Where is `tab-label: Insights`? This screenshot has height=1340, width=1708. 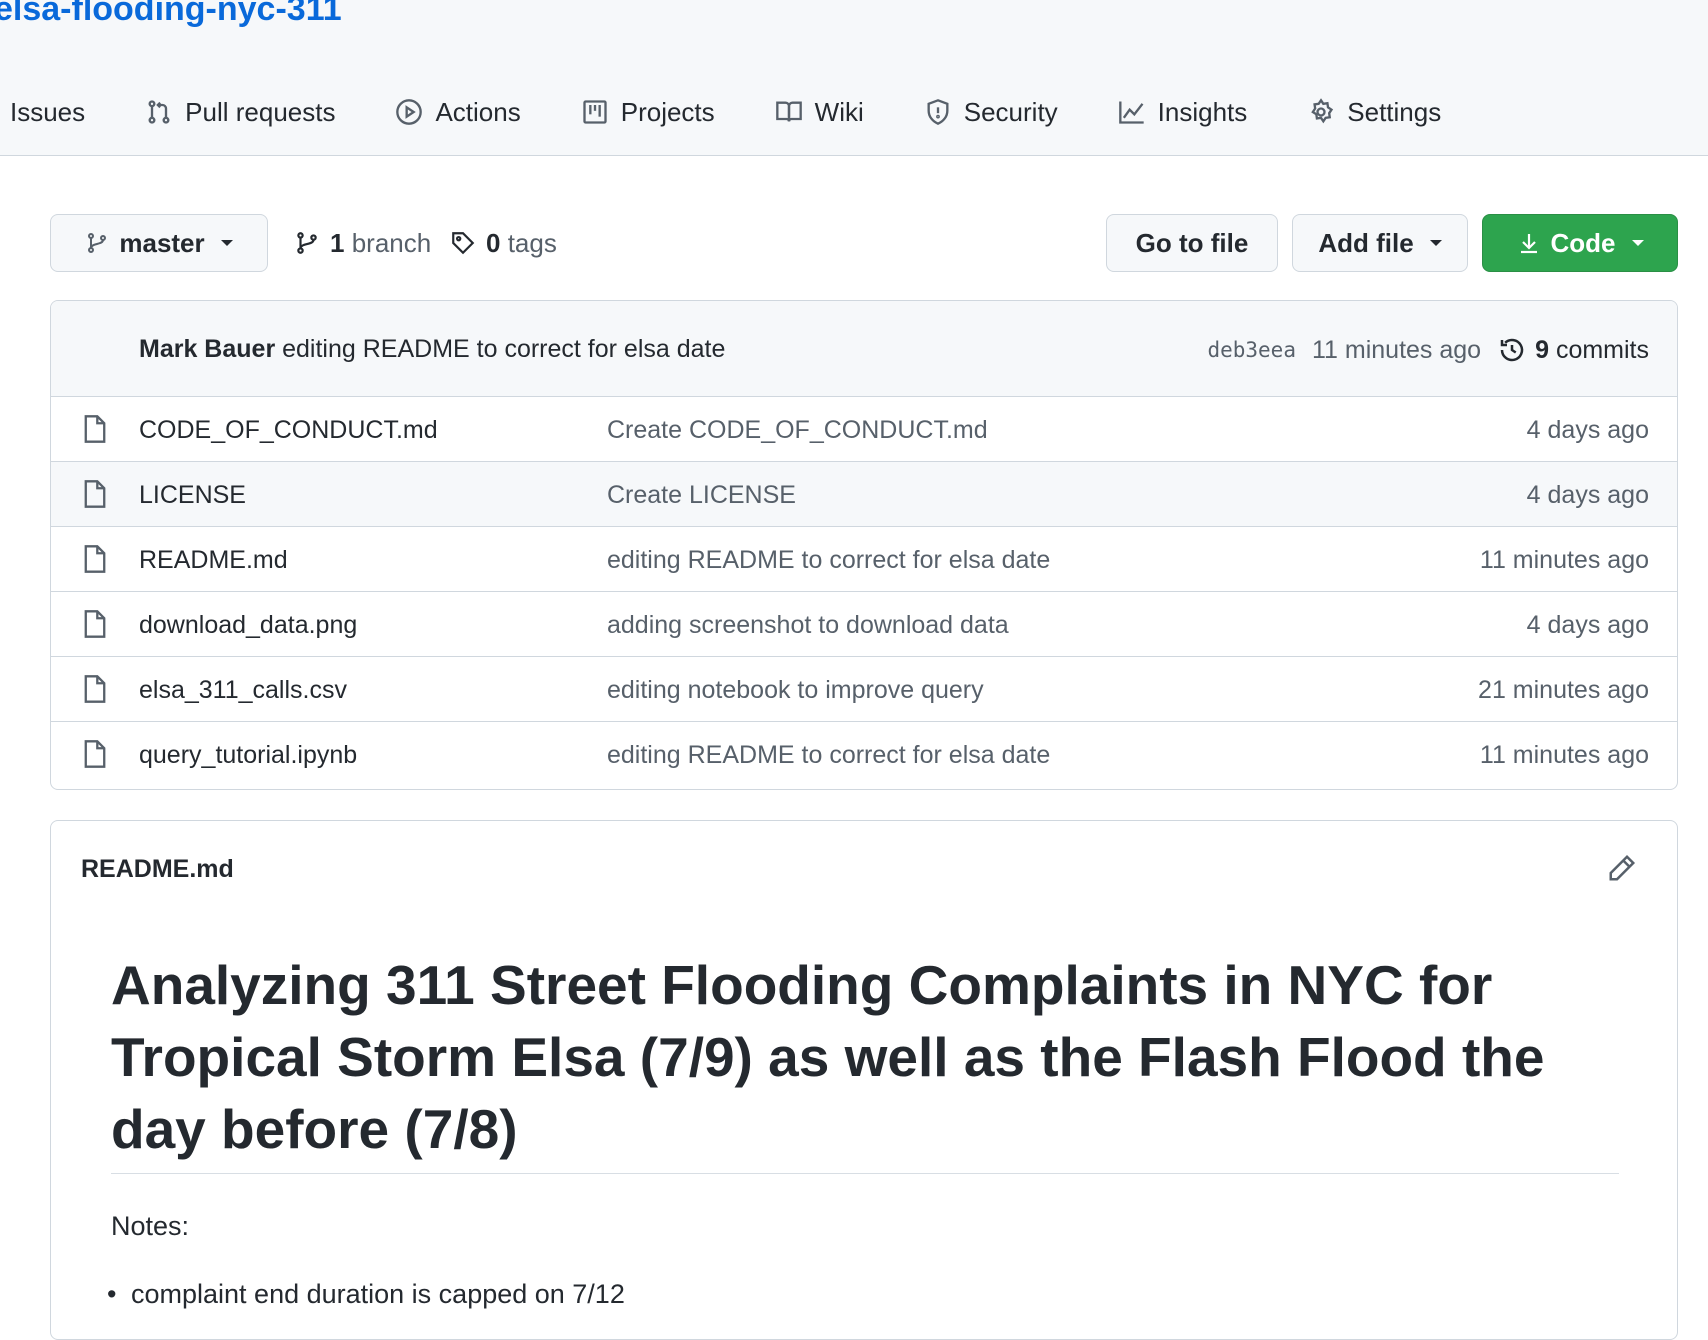 tab-label: Insights is located at coordinates (1202, 111).